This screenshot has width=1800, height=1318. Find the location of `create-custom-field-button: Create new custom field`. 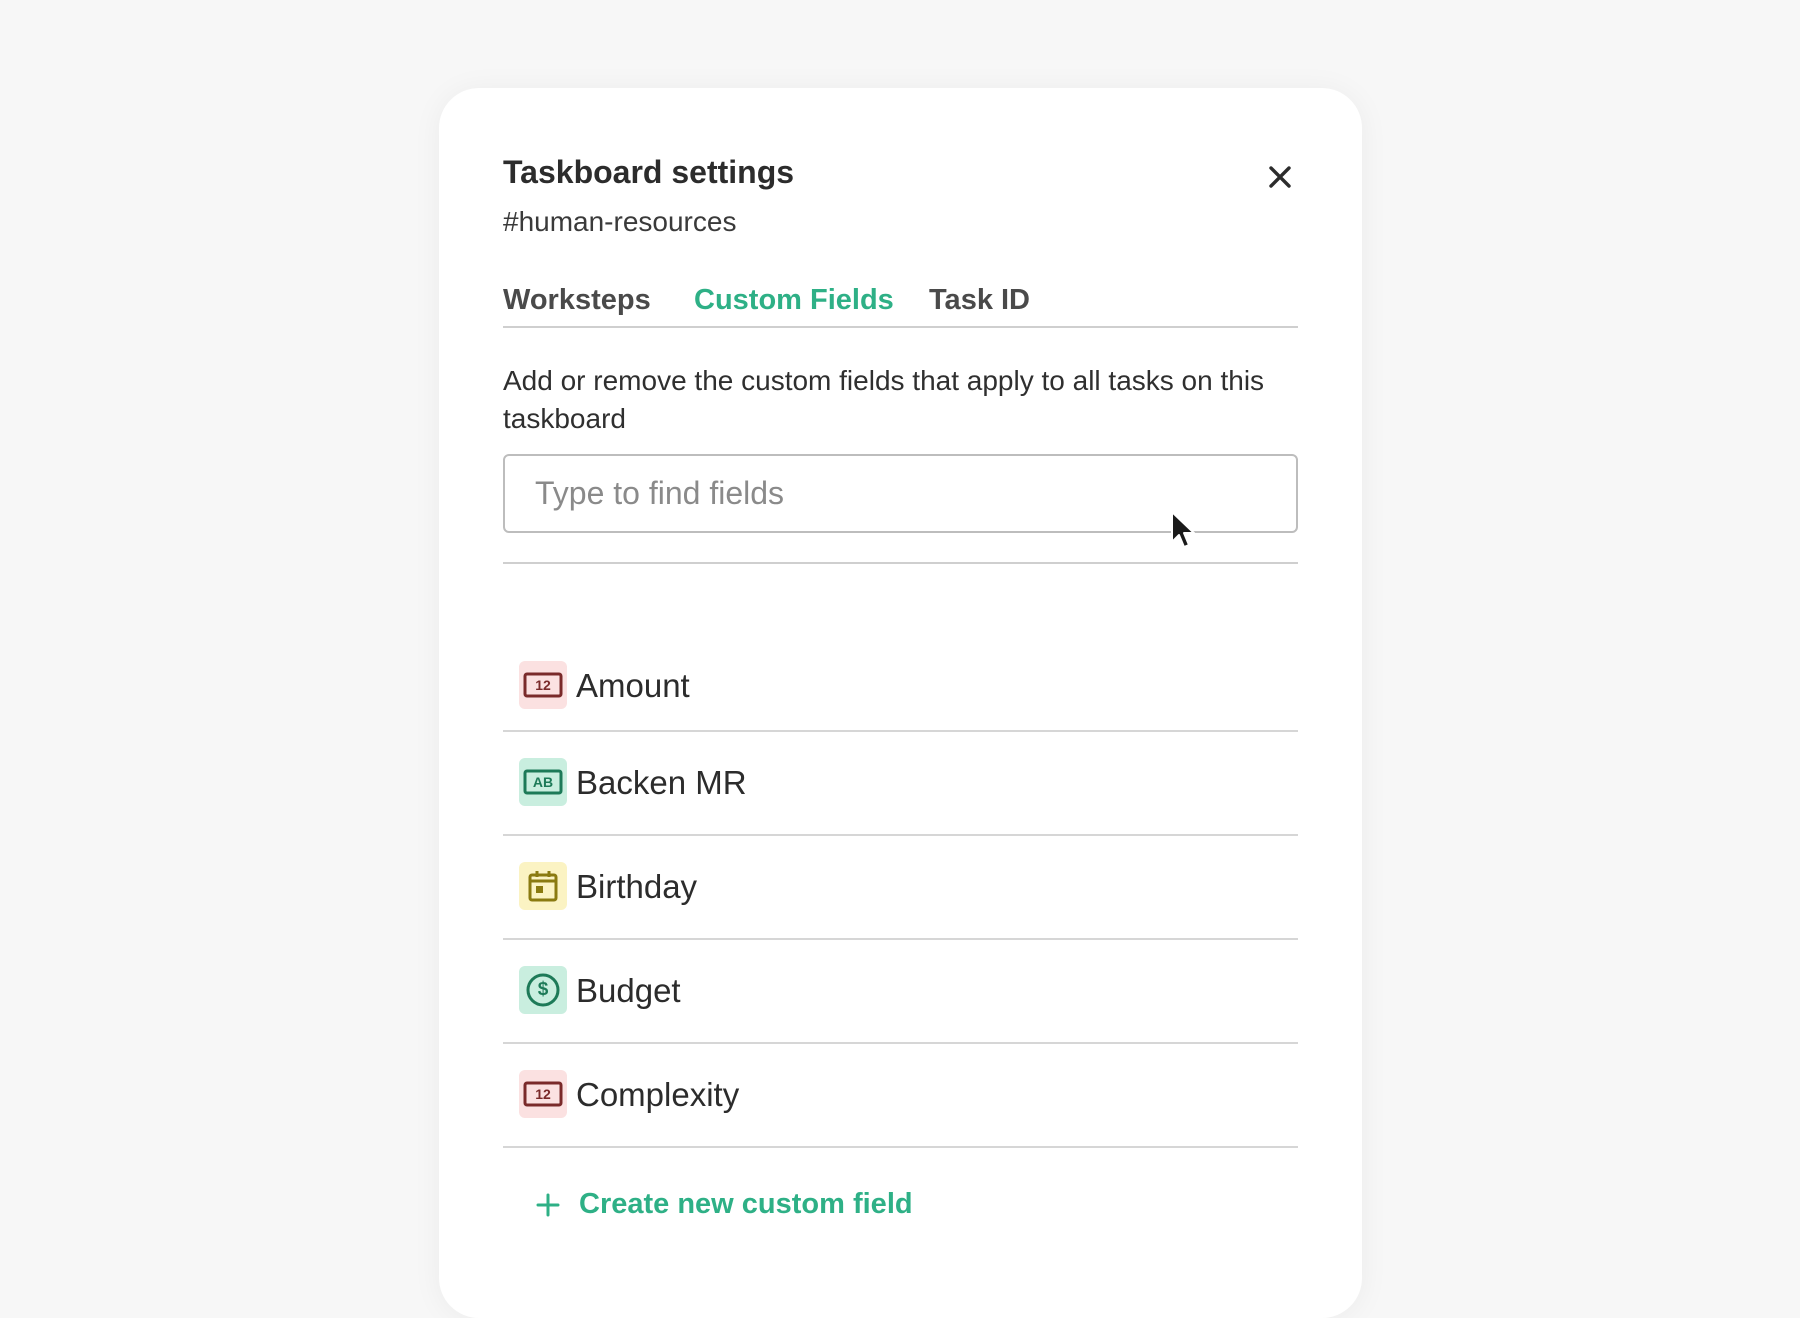

create-custom-field-button: Create new custom field is located at coordinates (723, 1204).